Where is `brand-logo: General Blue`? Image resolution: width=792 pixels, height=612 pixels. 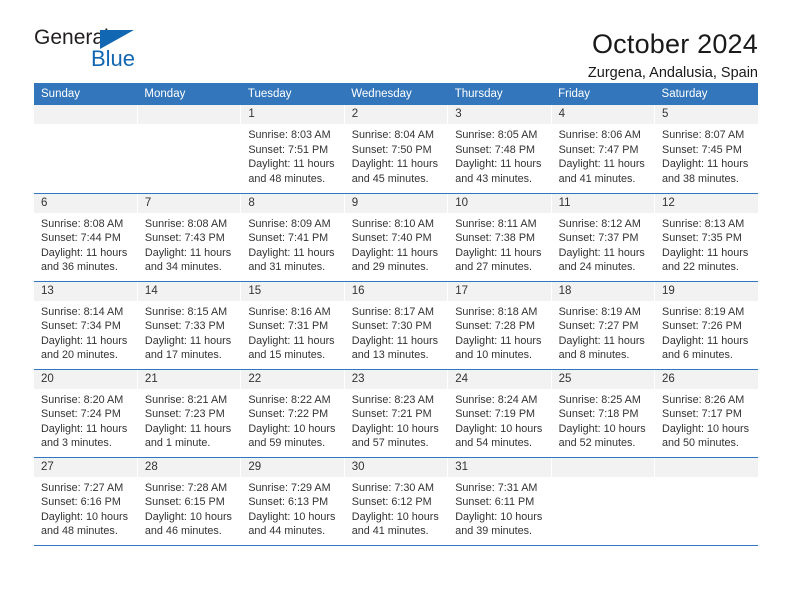
brand-logo: General Blue is located at coordinates (119, 51).